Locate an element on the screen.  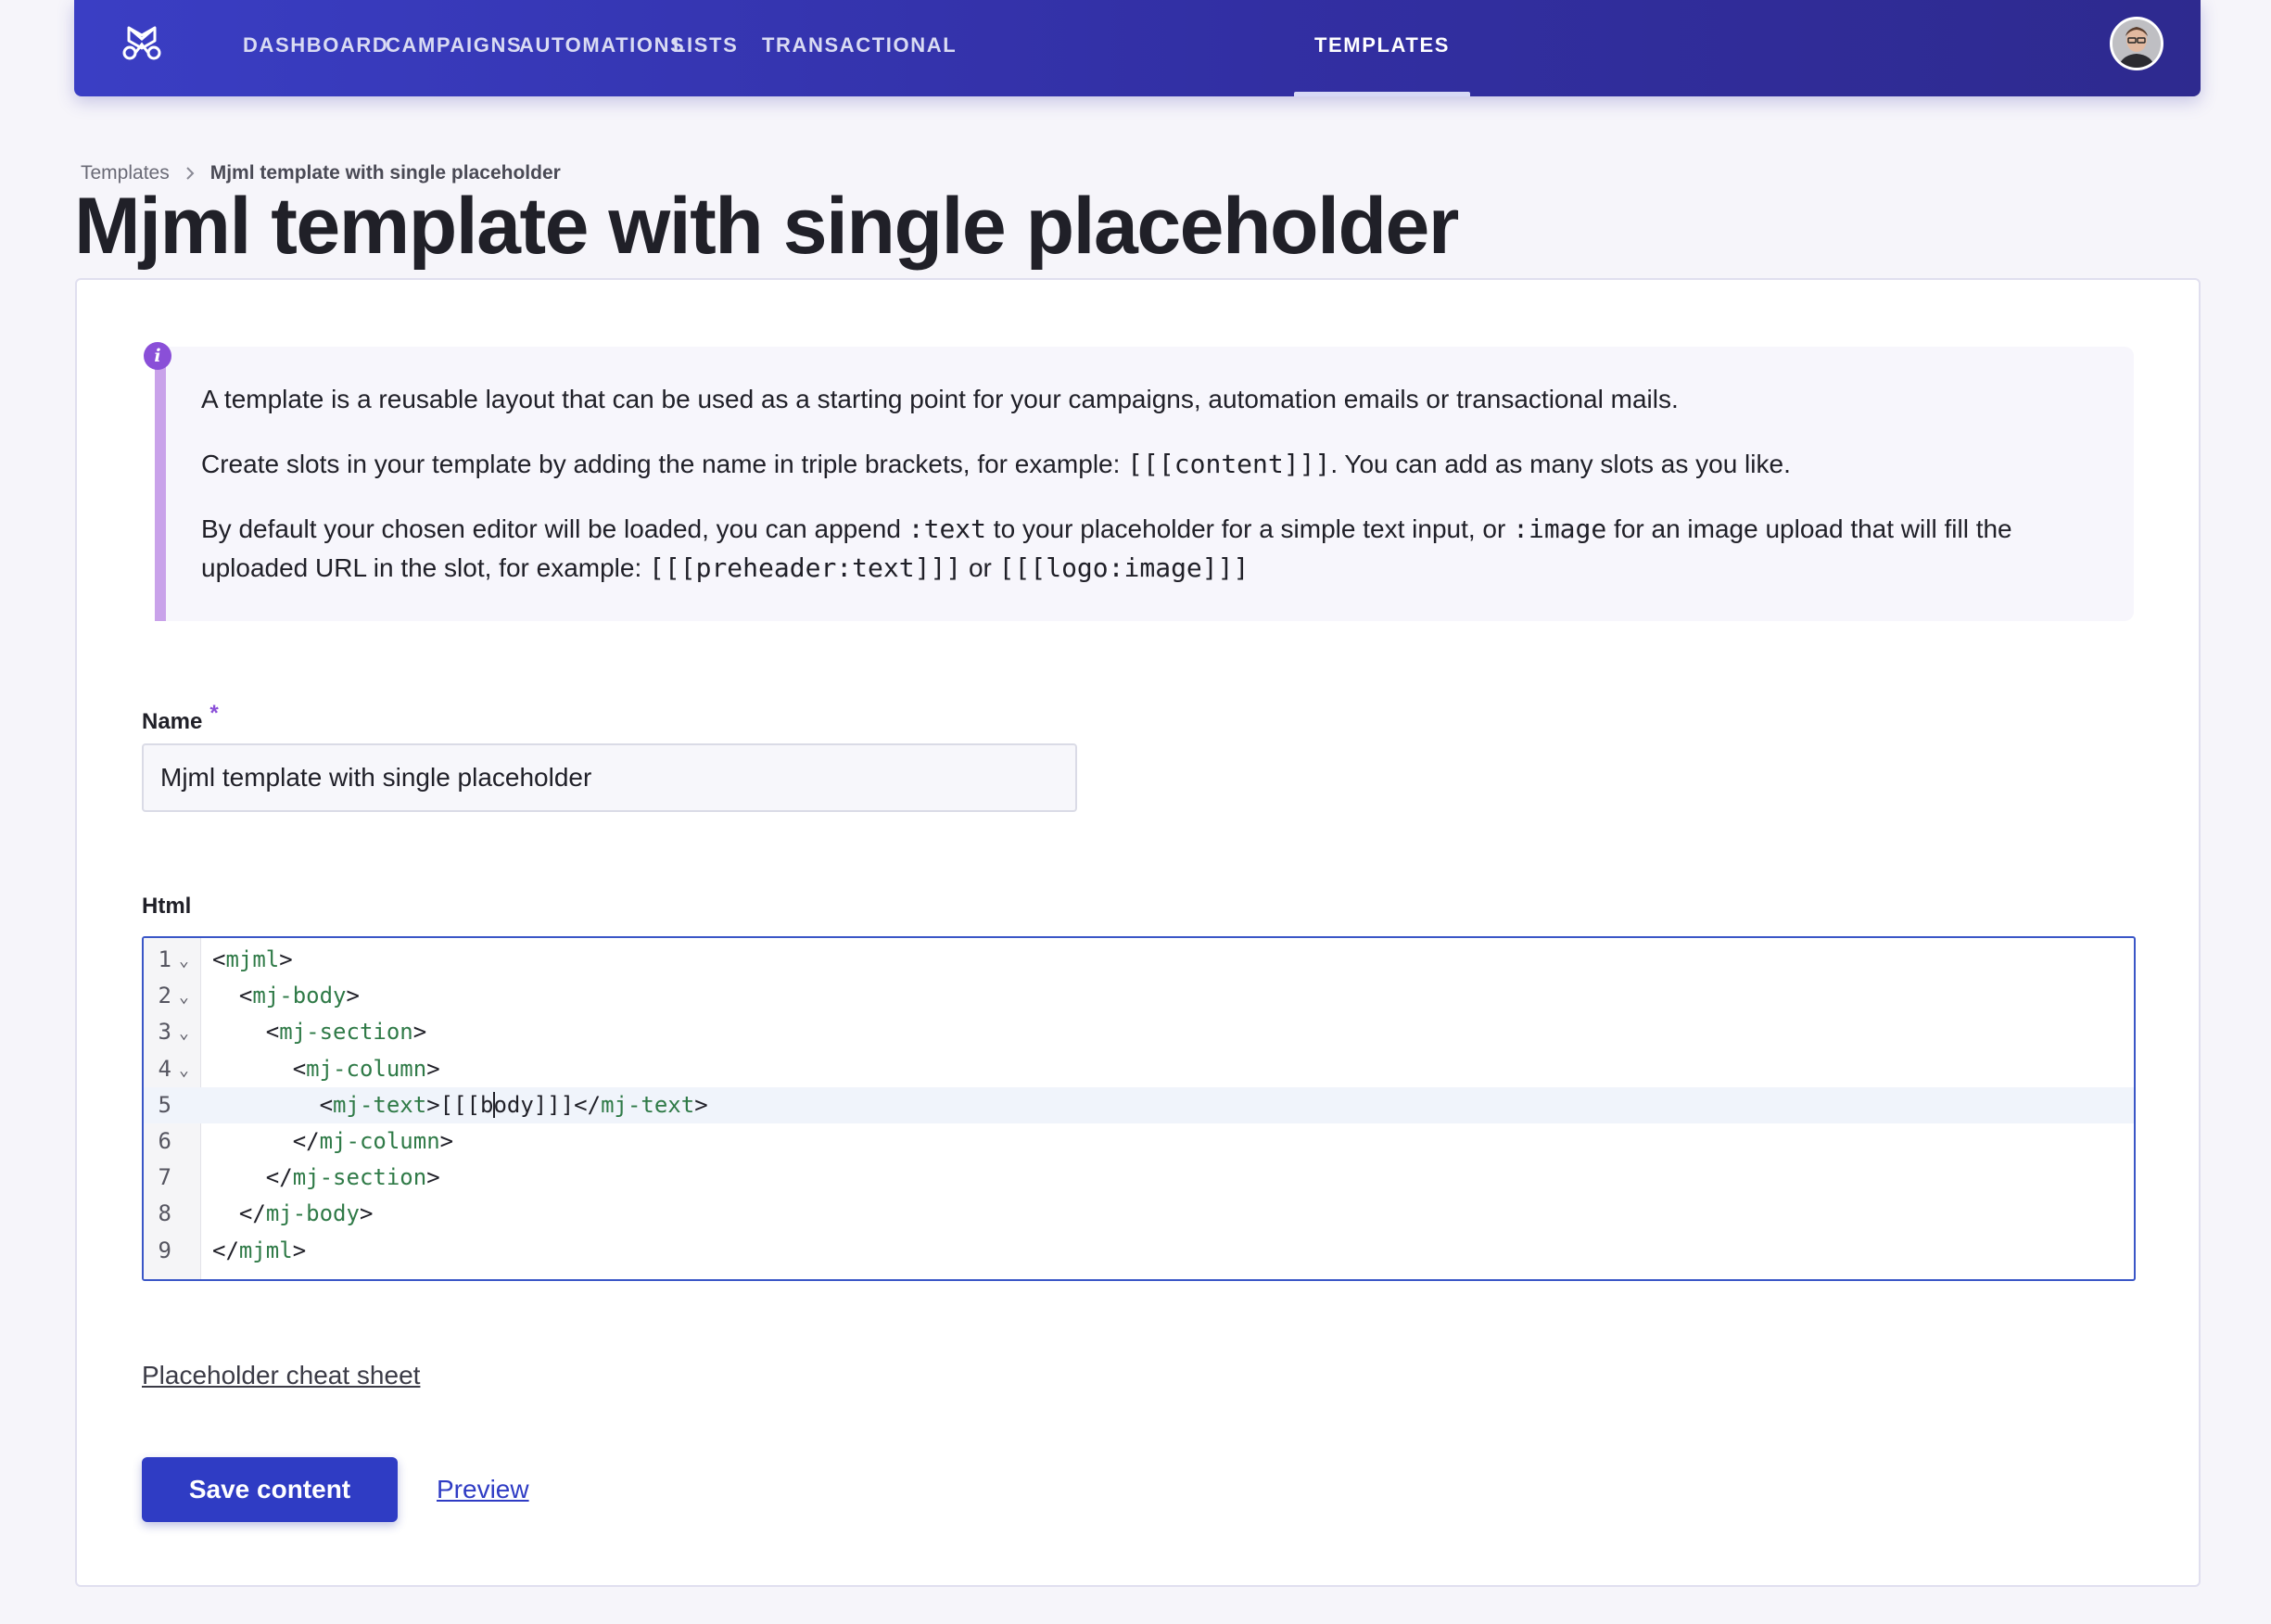
info-icon: i is located at coordinates (157, 356).